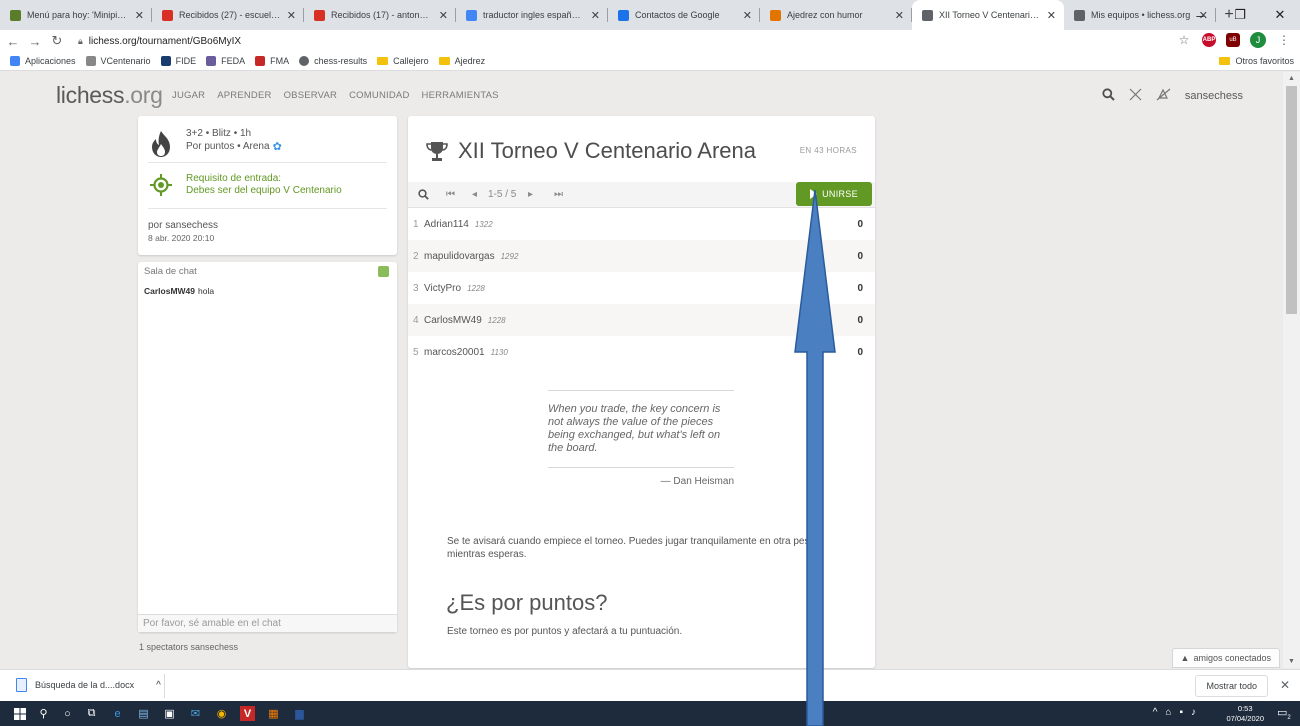 The width and height of the screenshot is (1300, 726). Describe the element at coordinates (1209, 40) in the screenshot. I see `adblock-extension-icon: ABP` at that location.